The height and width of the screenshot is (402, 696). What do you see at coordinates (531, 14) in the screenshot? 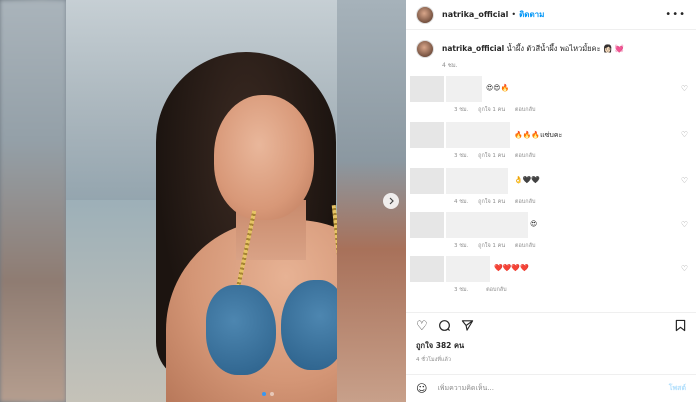
I see `follow-button: ติดตาม` at bounding box center [531, 14].